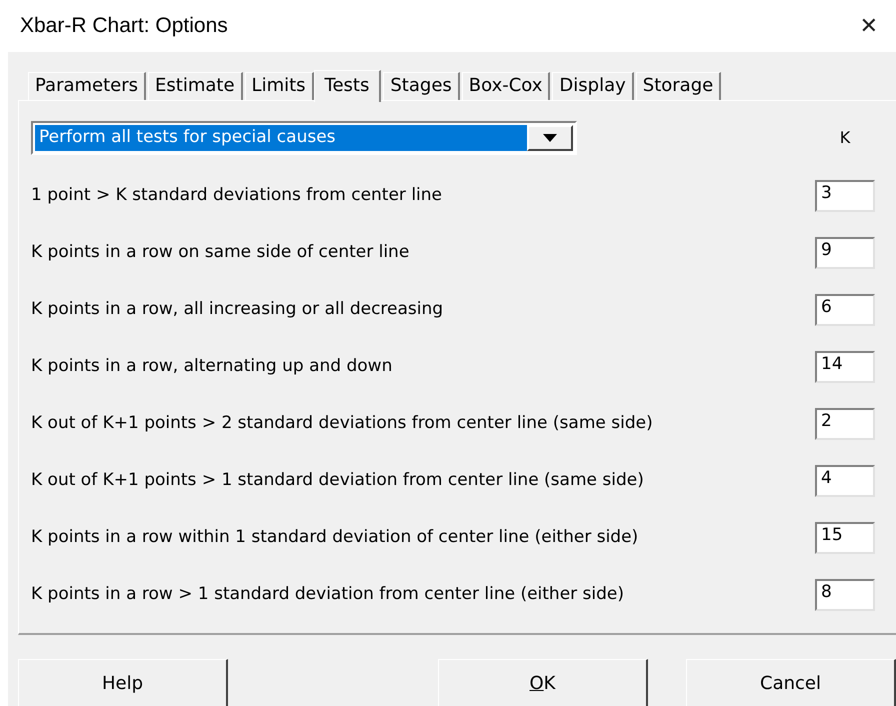 This screenshot has height=706, width=896. What do you see at coordinates (679, 86) in the screenshot?
I see `tab: Storage` at bounding box center [679, 86].